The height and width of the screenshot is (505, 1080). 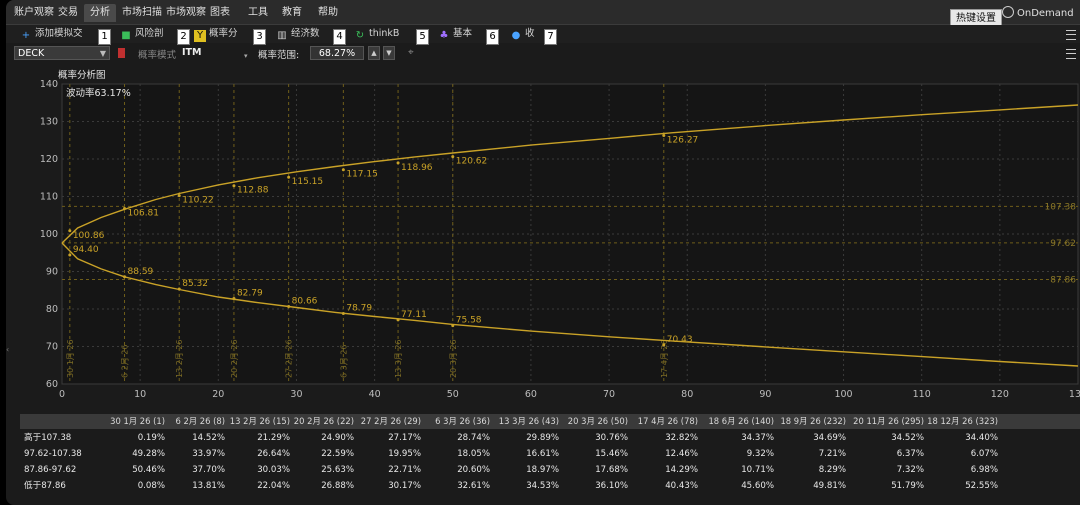 I want to click on table-cell: 22.71%, so click(x=404, y=470).